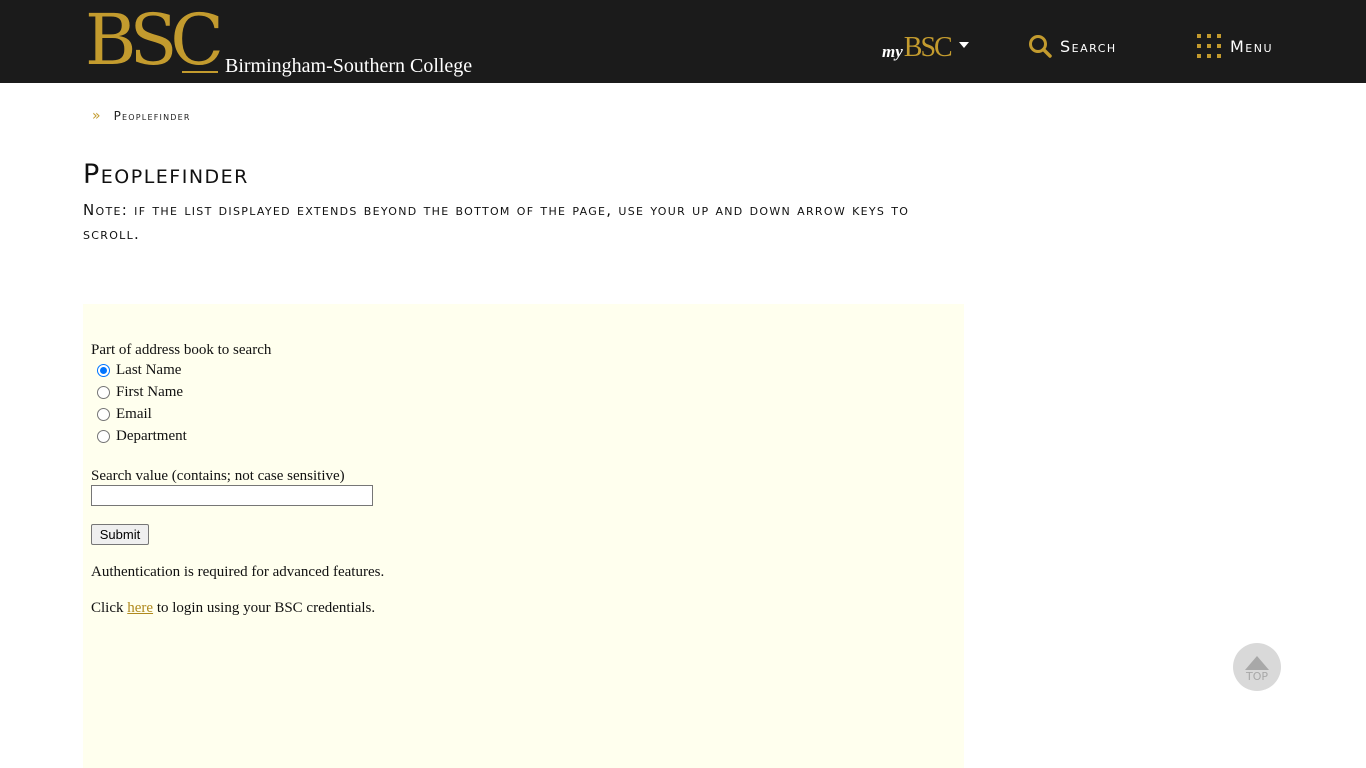  I want to click on login-here-link: here, so click(140, 608).